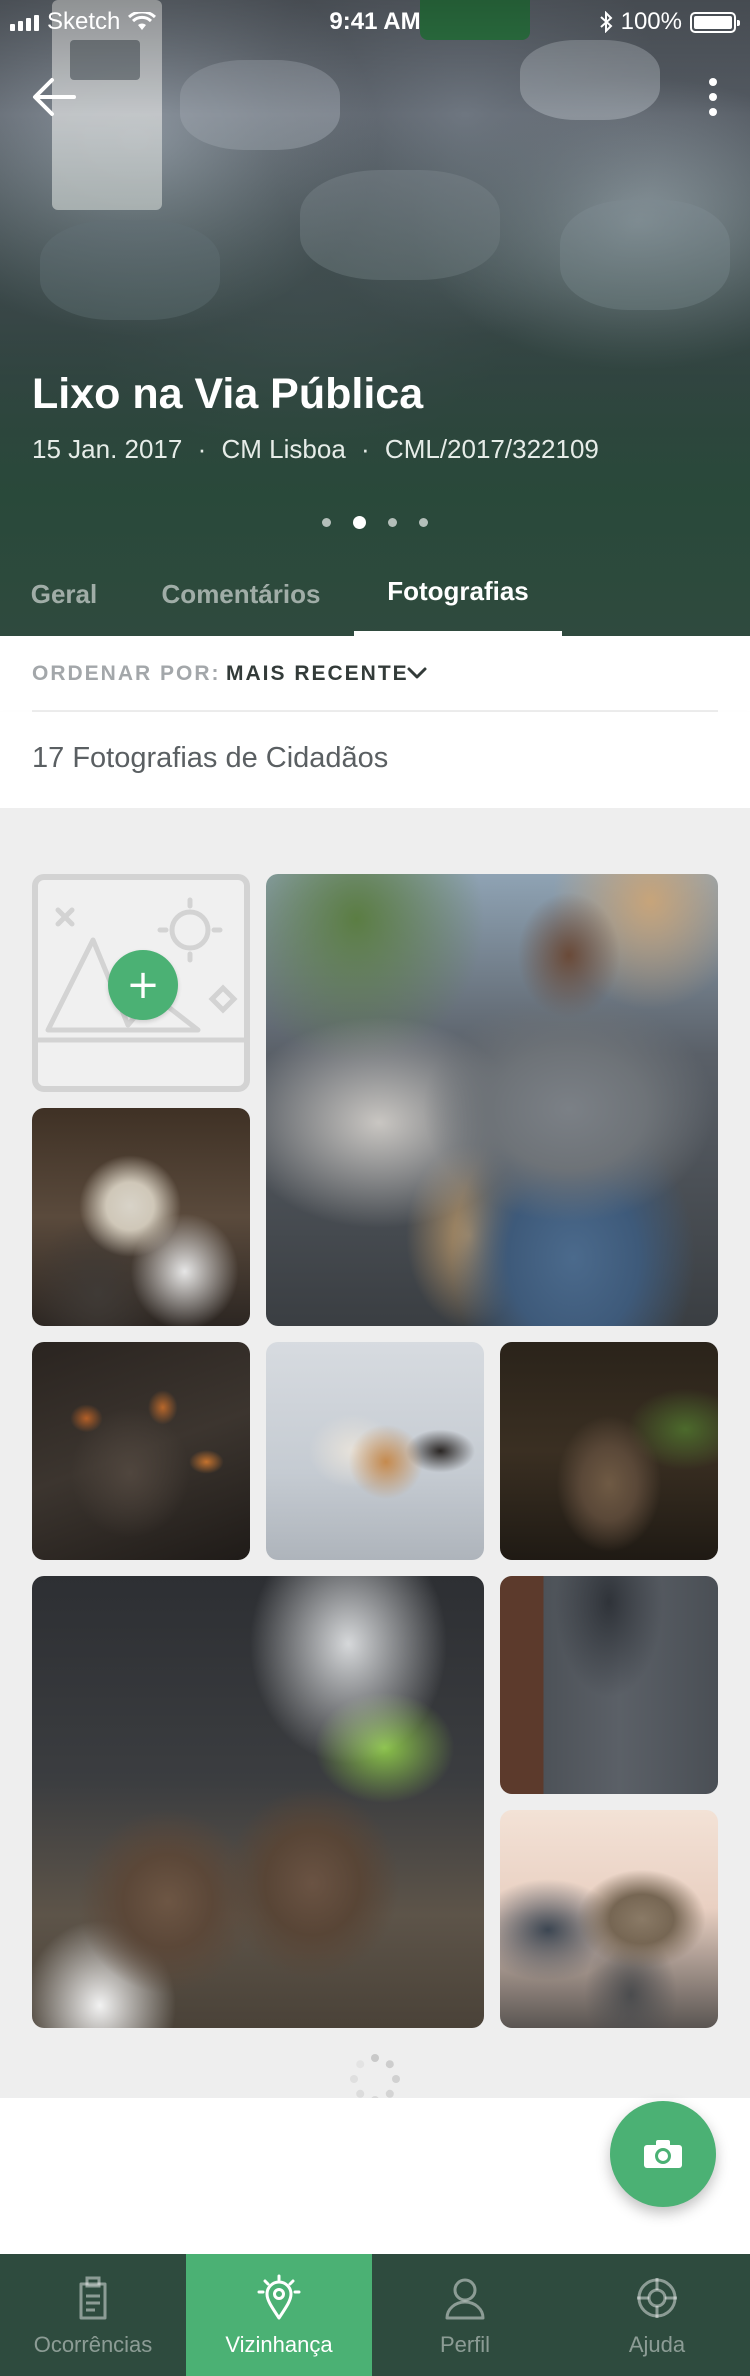  I want to click on battery-icon, so click(715, 22).